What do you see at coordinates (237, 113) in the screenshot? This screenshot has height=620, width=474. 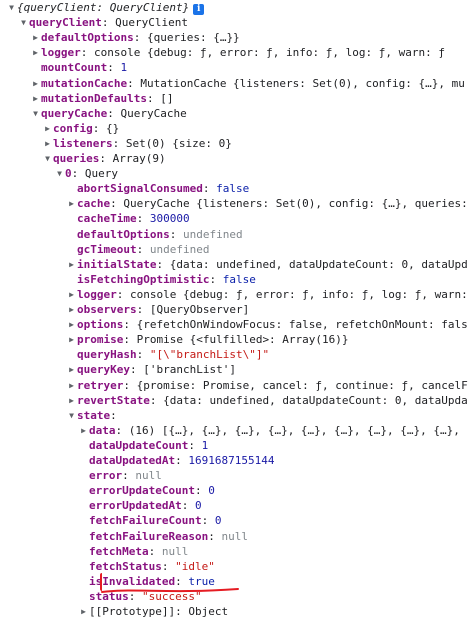 I see `tree-row: ▼ queryCache: QueryCache` at bounding box center [237, 113].